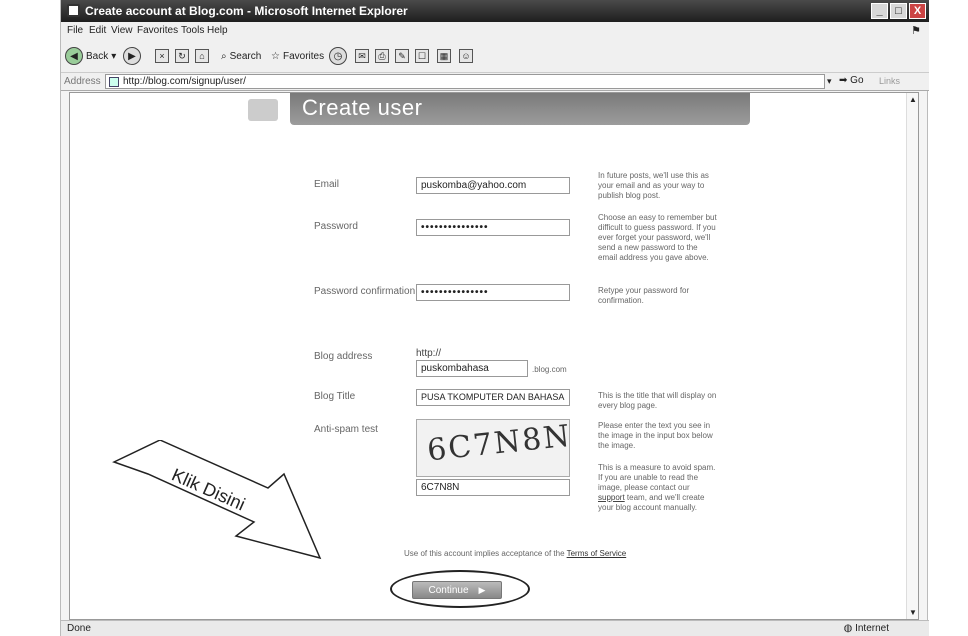  I want to click on stop-button: ×, so click(162, 56).